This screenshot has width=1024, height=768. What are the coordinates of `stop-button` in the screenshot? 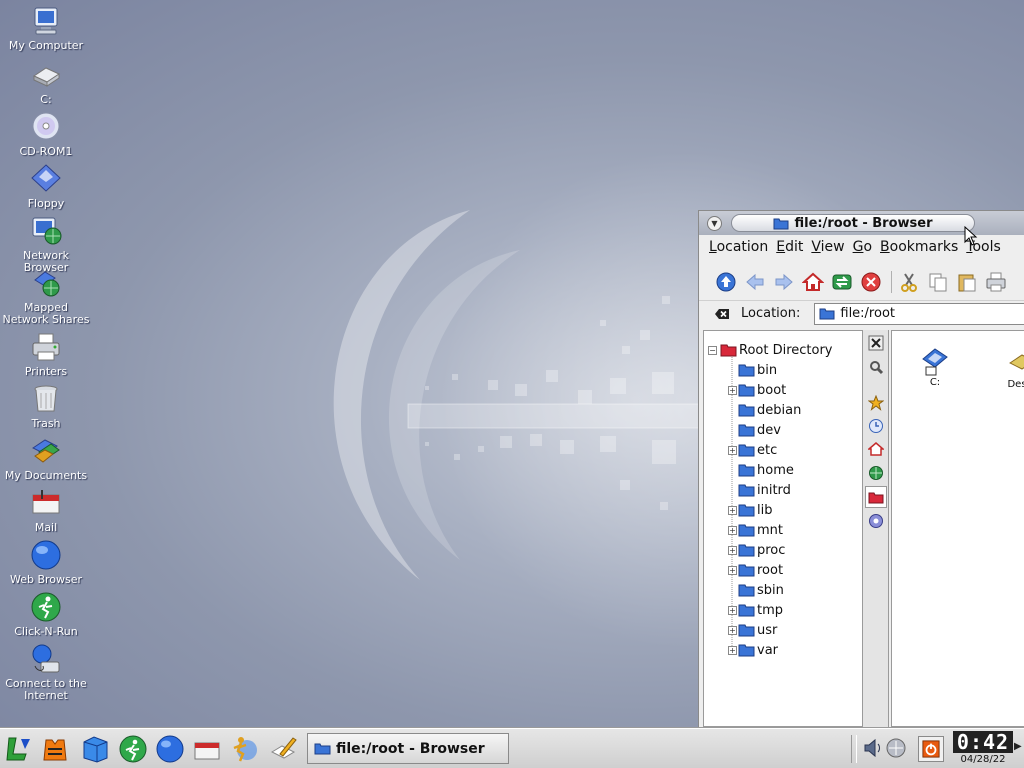 It's located at (871, 282).